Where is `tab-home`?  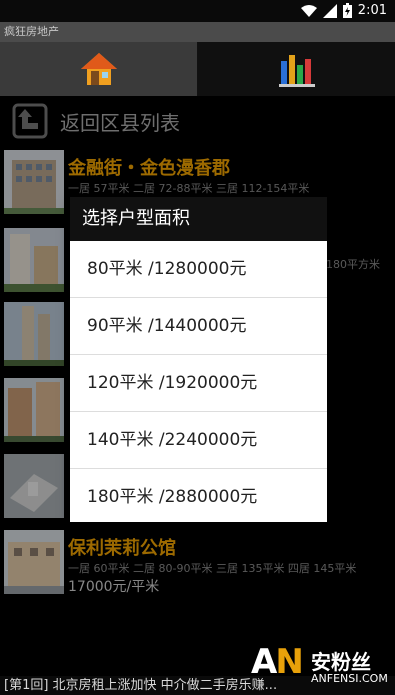
tab-home is located at coordinates (99, 69).